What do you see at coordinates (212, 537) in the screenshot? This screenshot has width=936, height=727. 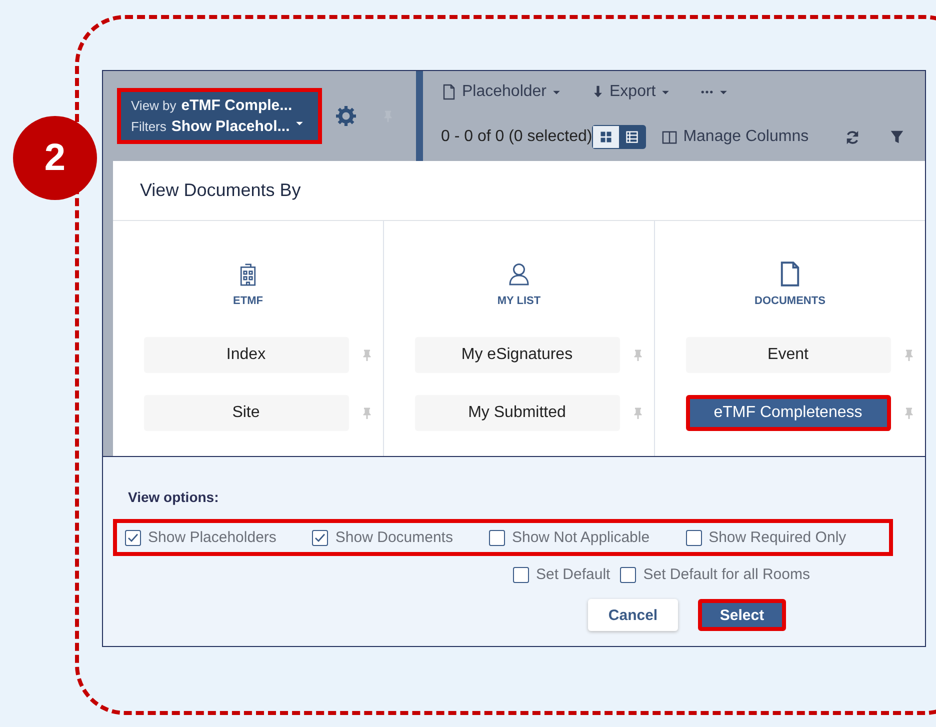 I see `checkbox-label: Show Placeholders` at bounding box center [212, 537].